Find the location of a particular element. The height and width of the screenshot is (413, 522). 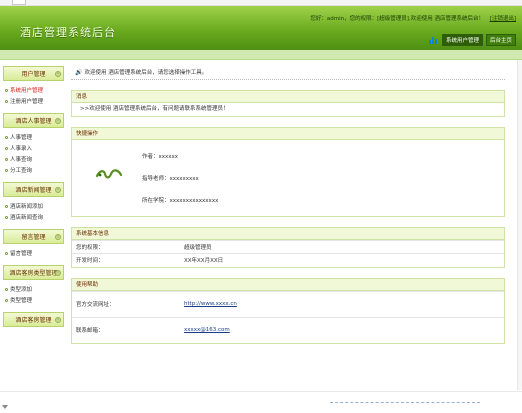

sidebar-section-messages: 留言管理 ˄ is located at coordinates (33, 236).